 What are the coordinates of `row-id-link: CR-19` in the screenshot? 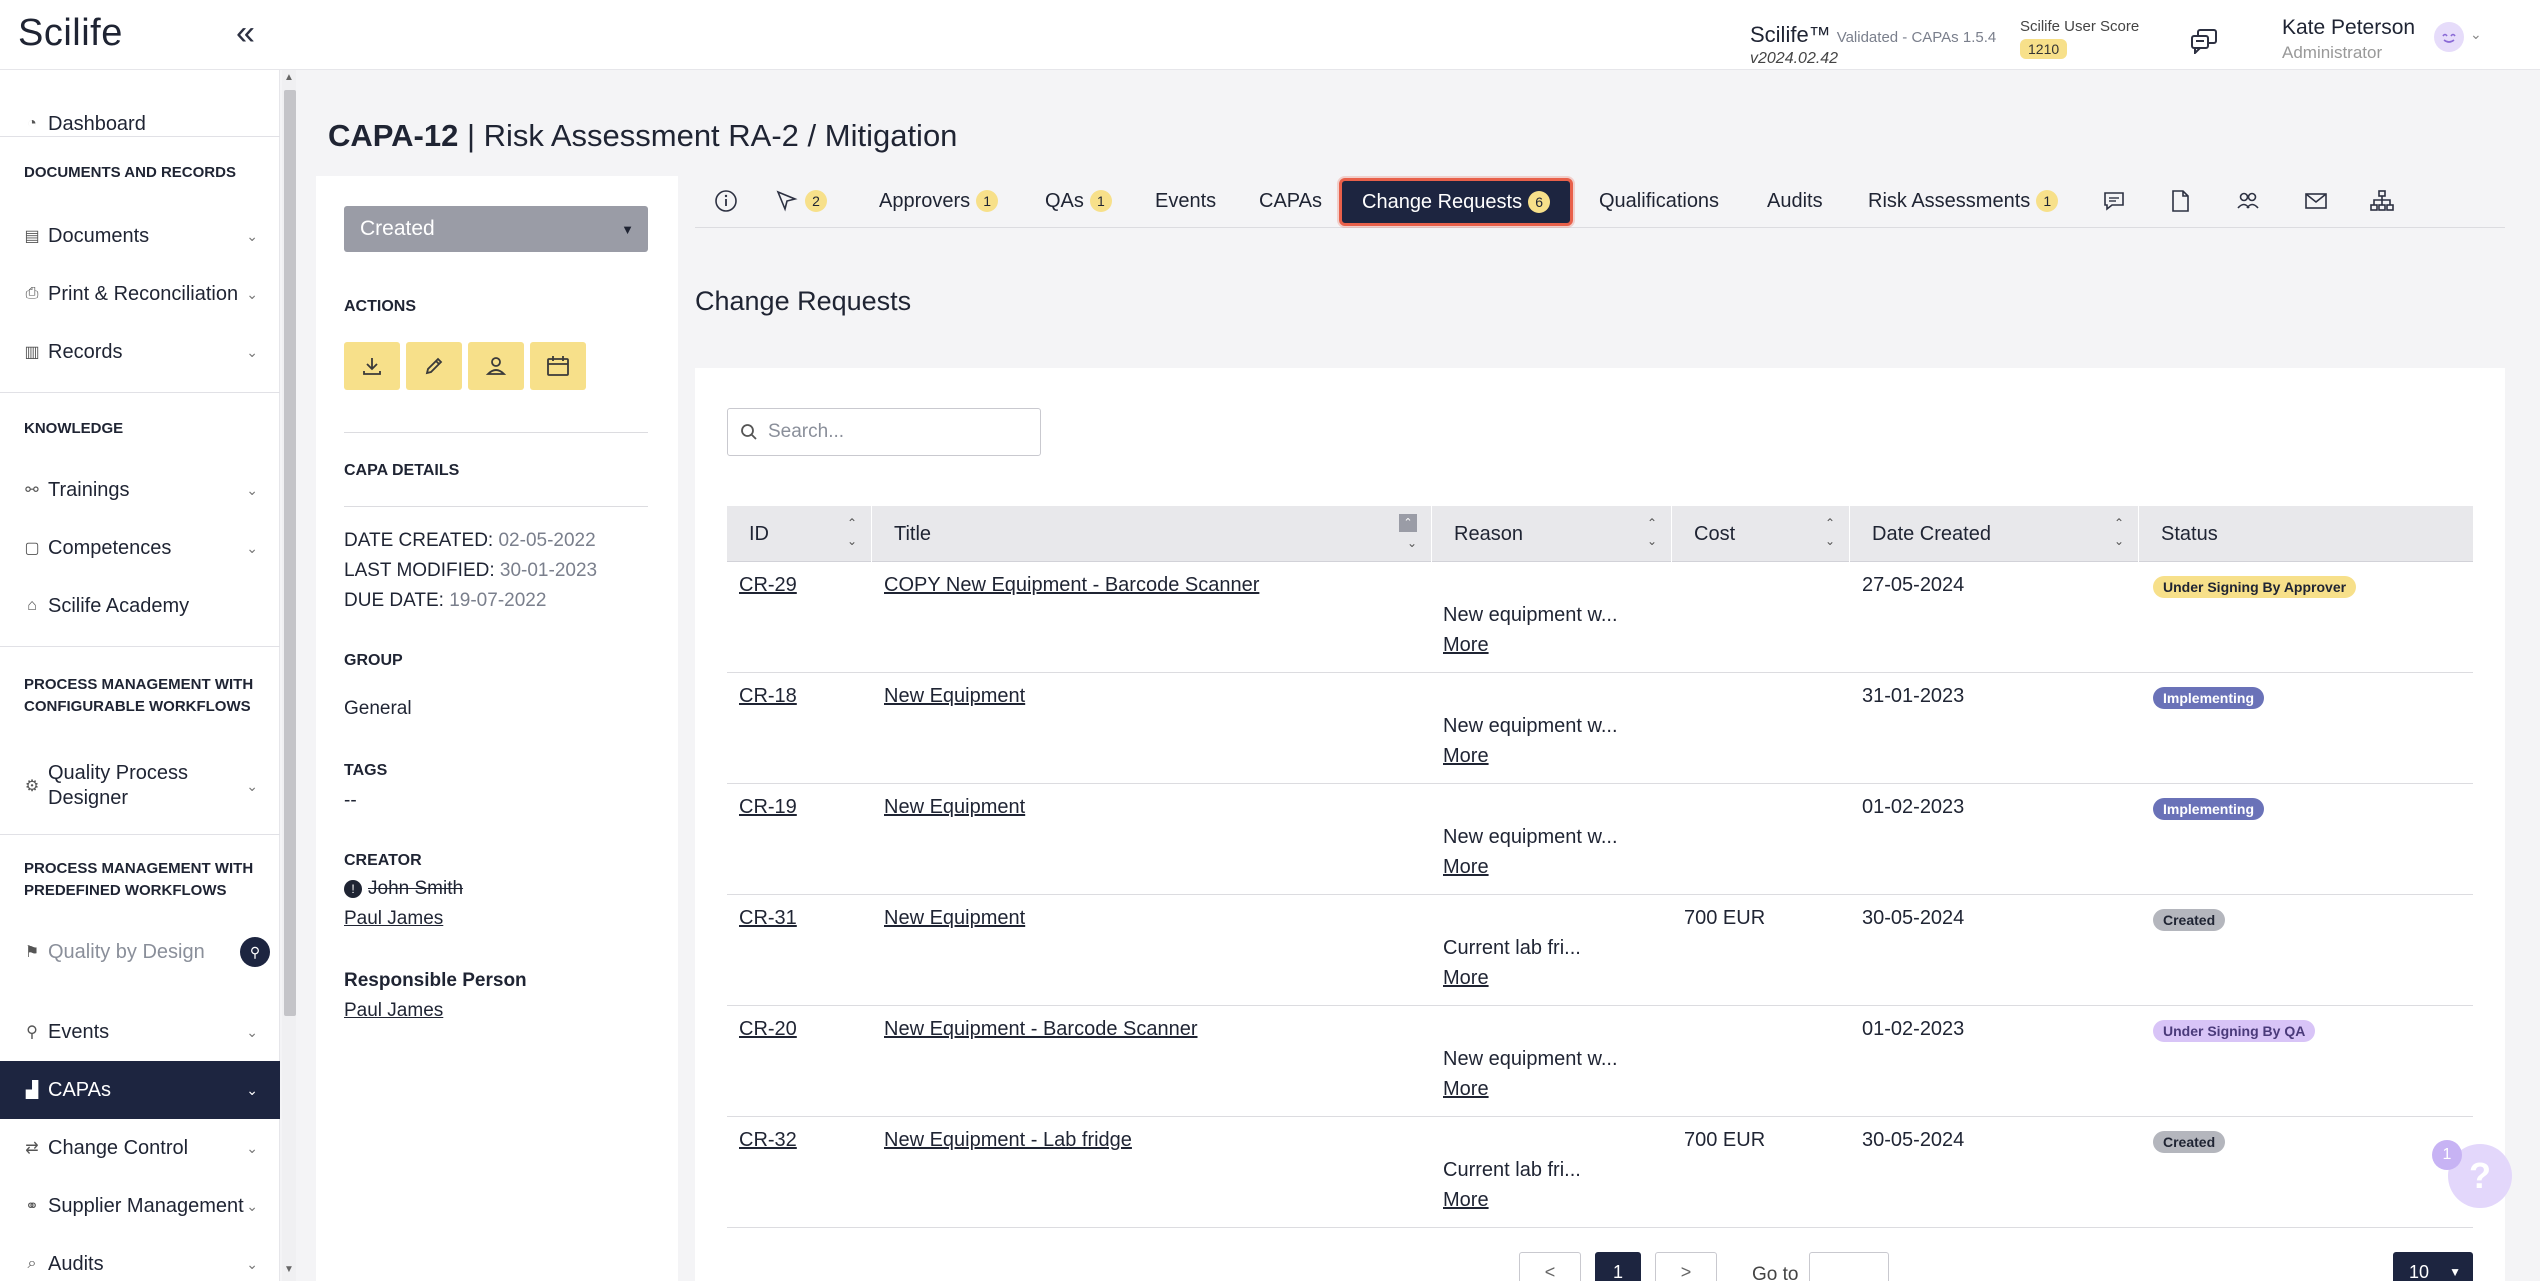 It's located at (768, 807).